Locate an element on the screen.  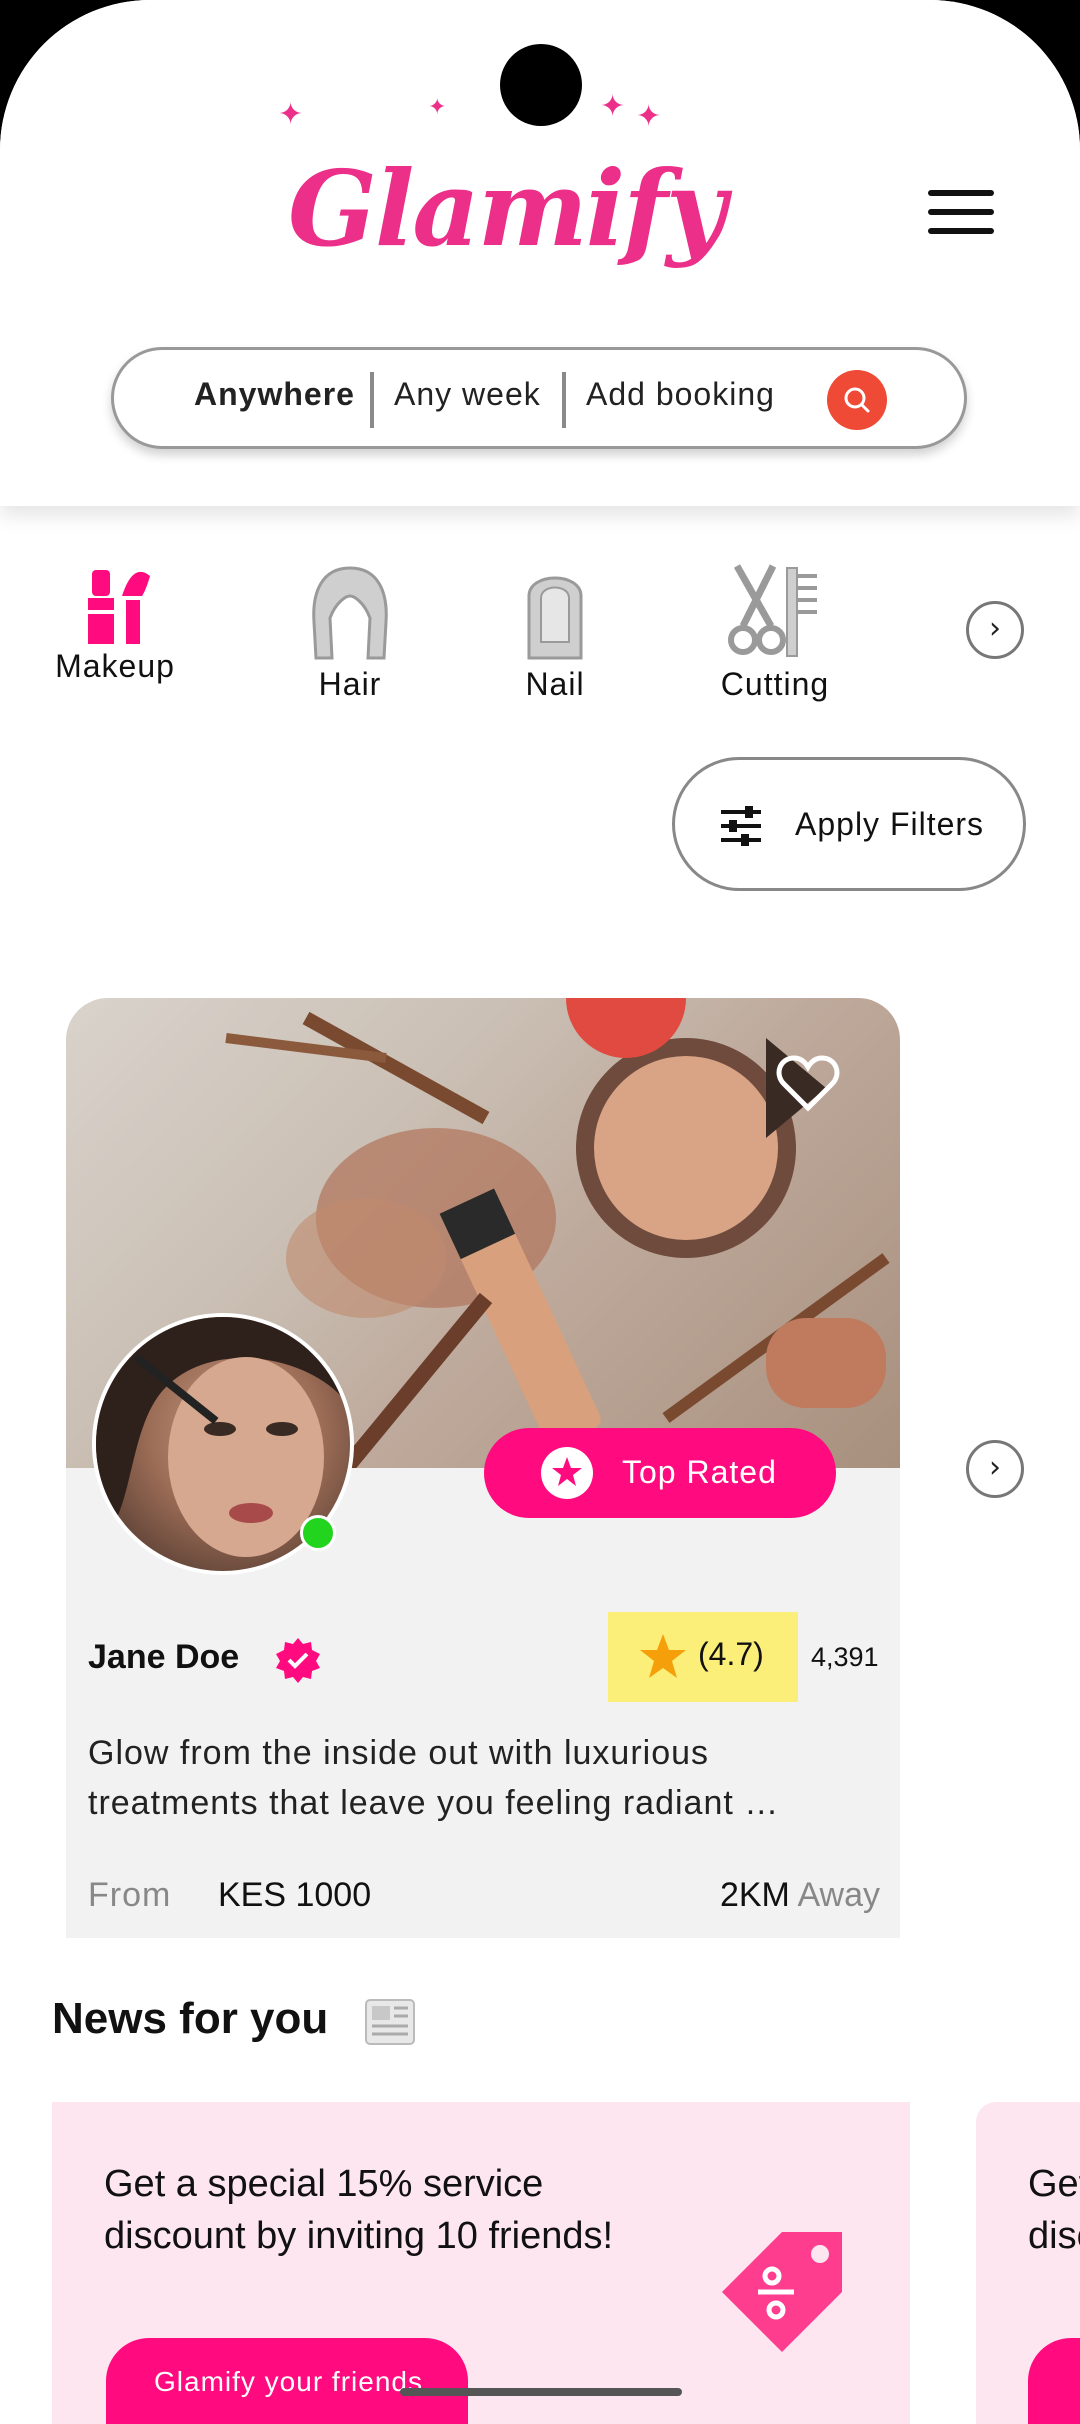
category-label: Nail is located at coordinates (555, 684).